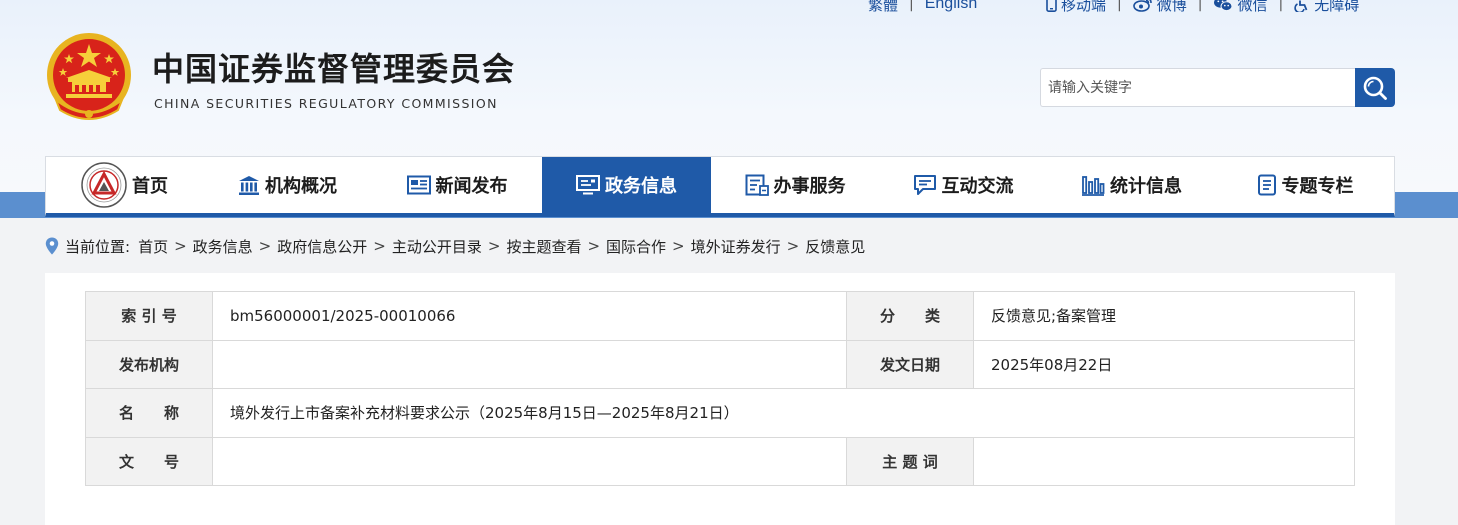  I want to click on main-nav: 首页 机构概况 新闻发布 政务信息 办事服务 互动交流 统计信息 专题专栏, so click(720, 186).